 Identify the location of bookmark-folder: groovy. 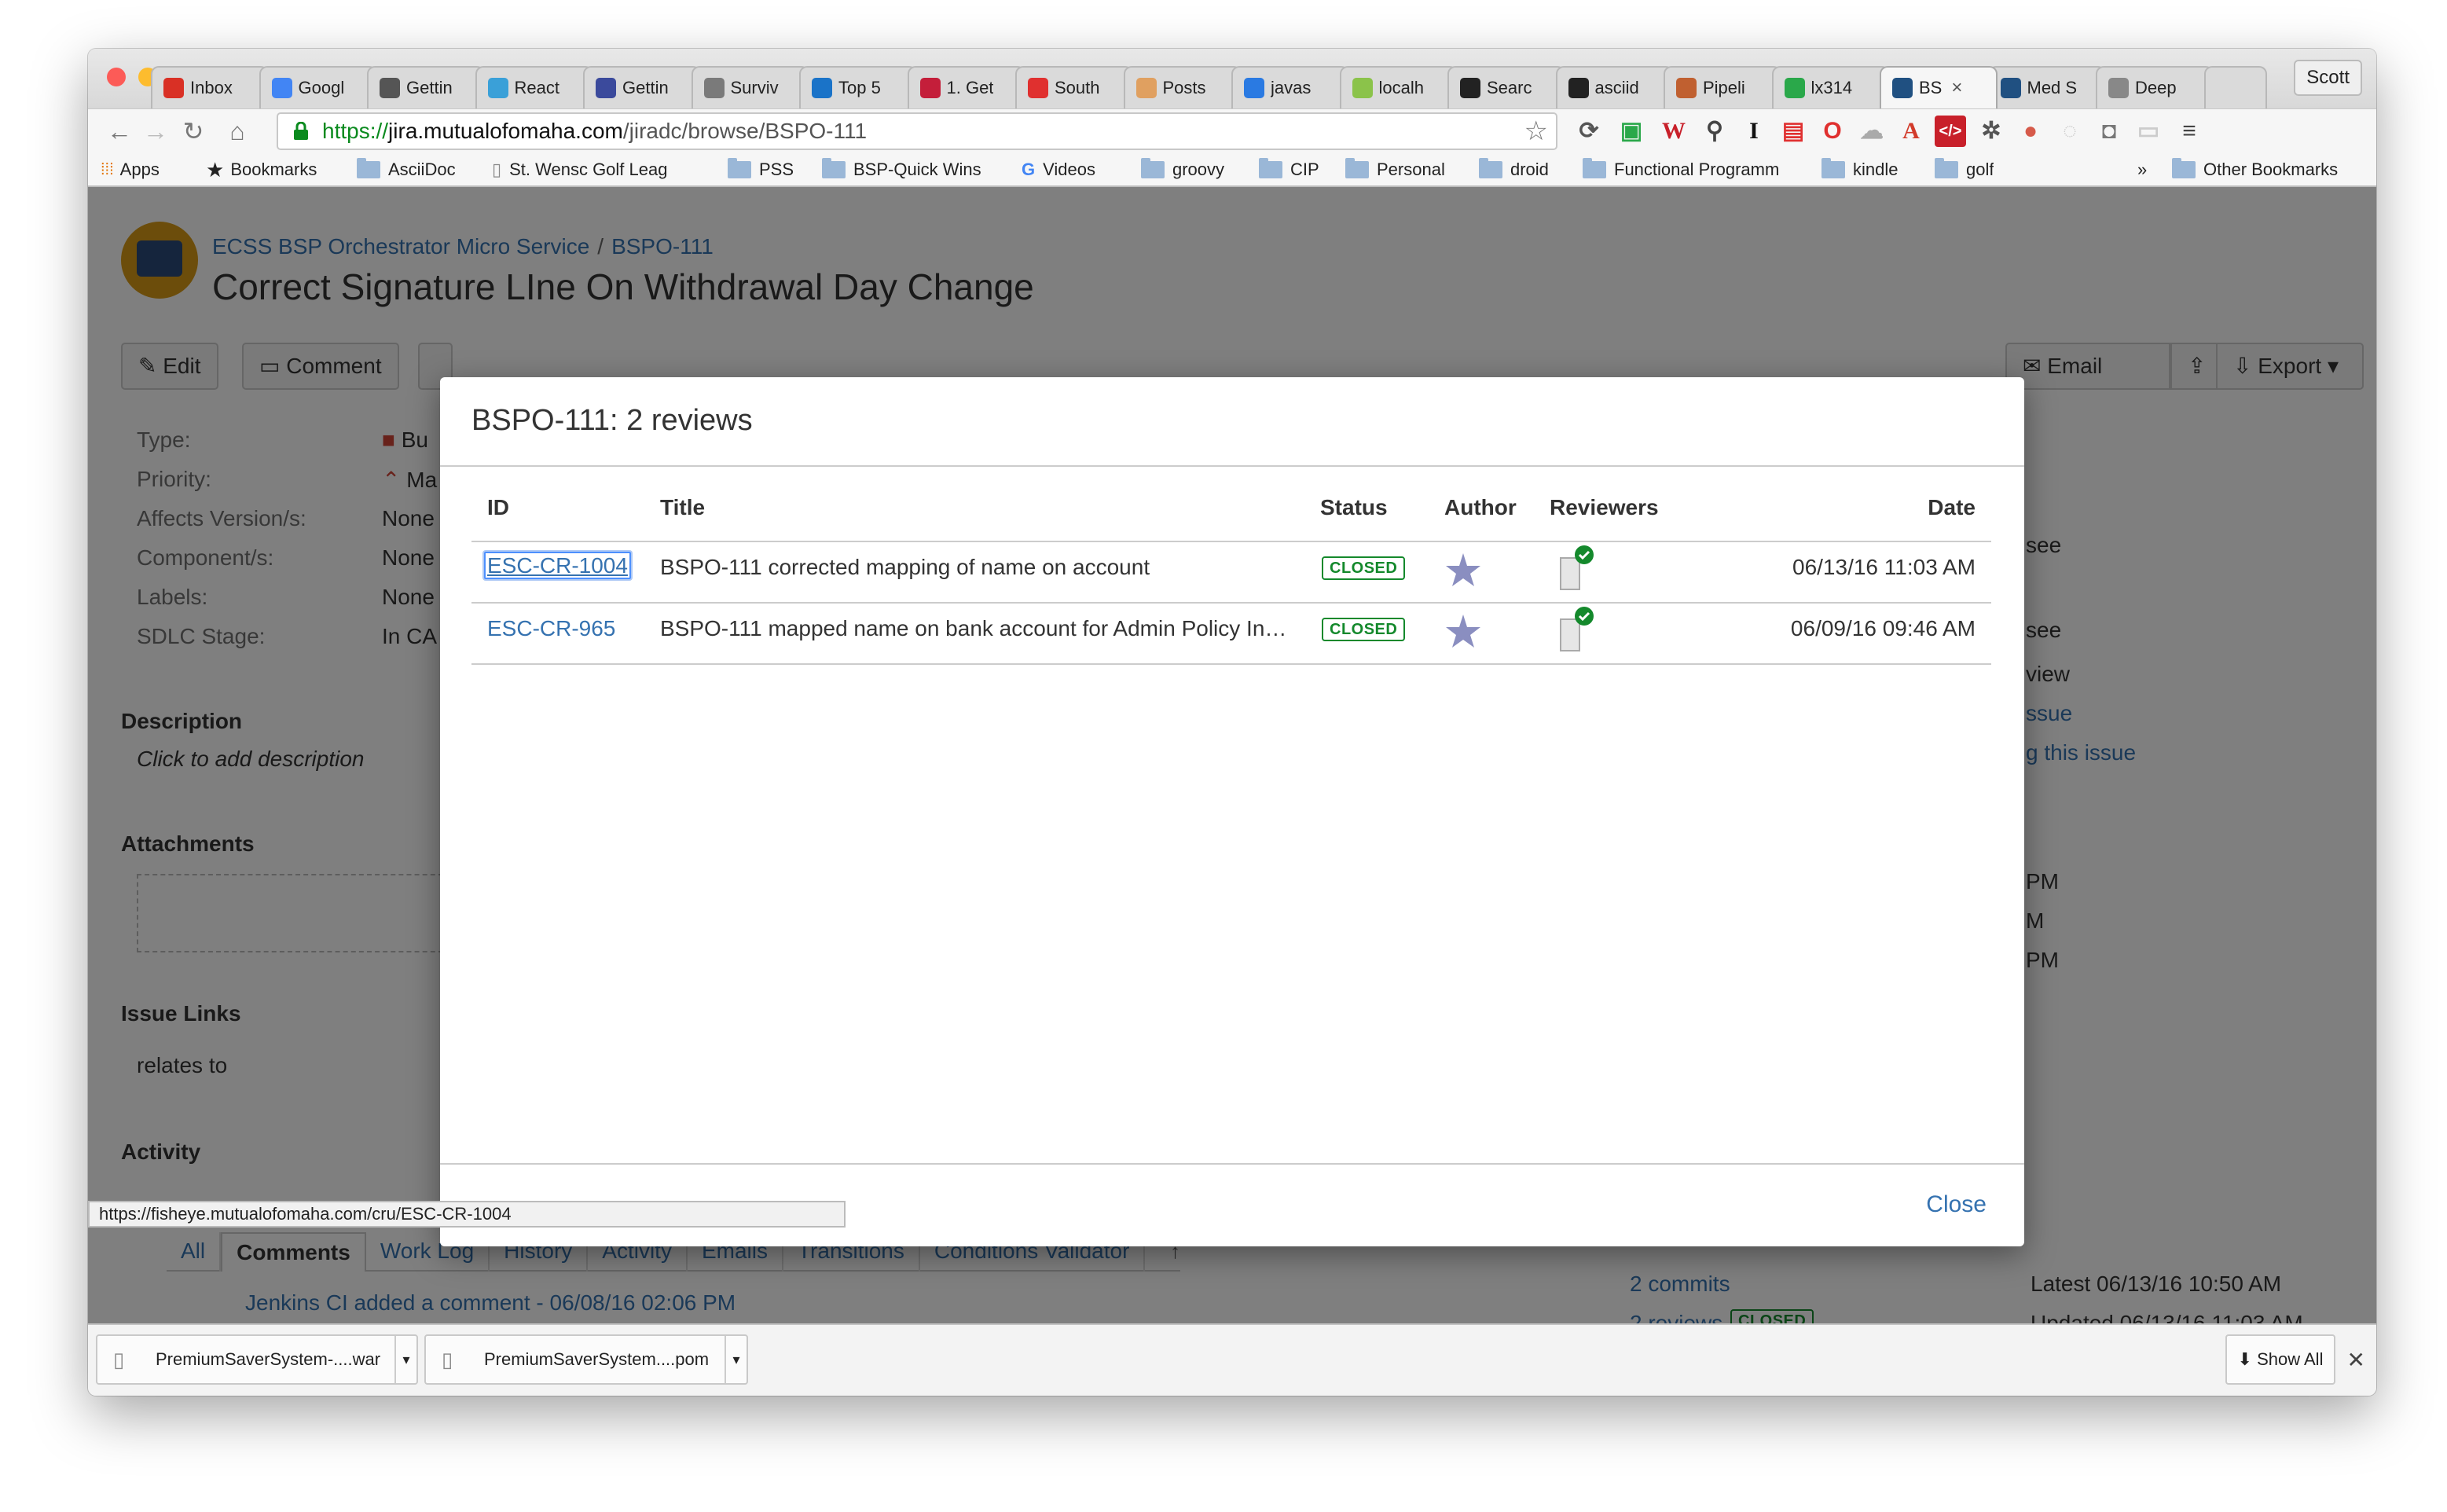
(1182, 170).